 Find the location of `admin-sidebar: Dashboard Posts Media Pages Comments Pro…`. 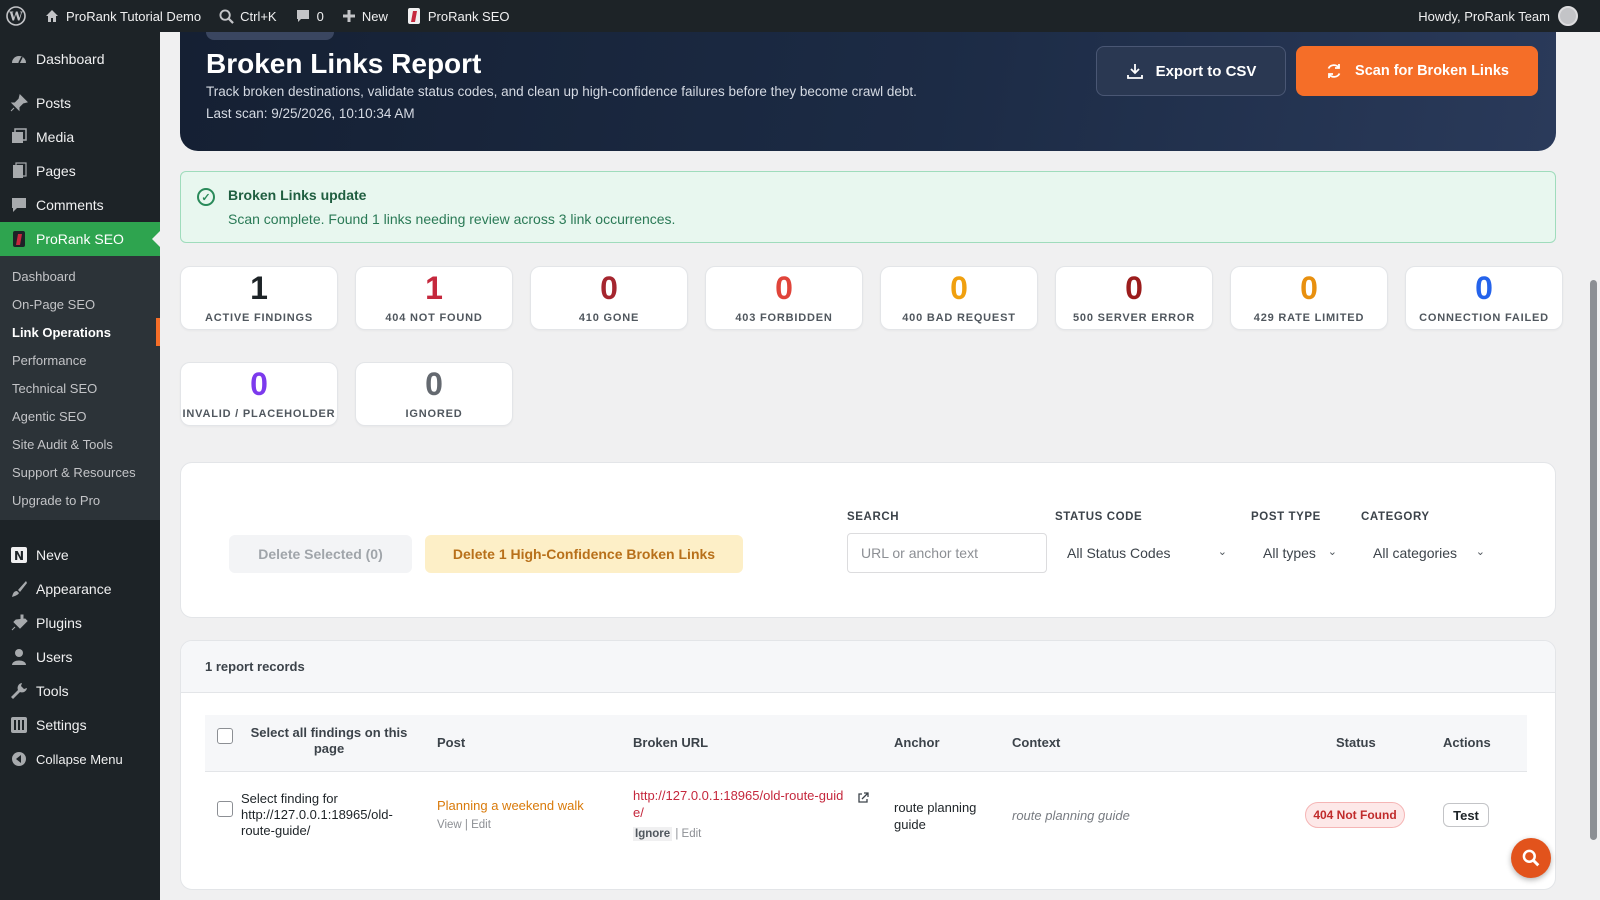

admin-sidebar: Dashboard Posts Media Pages Comments Pro… is located at coordinates (80, 466).